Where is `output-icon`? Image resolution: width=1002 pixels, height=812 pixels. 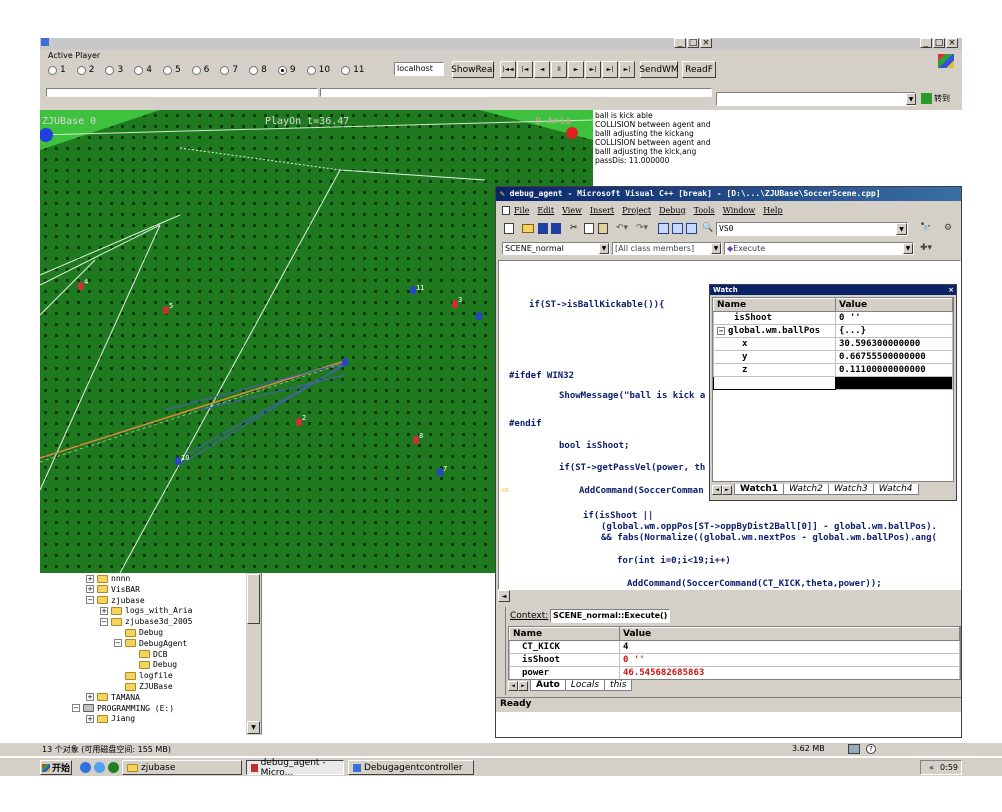
output-icon is located at coordinates (677, 228).